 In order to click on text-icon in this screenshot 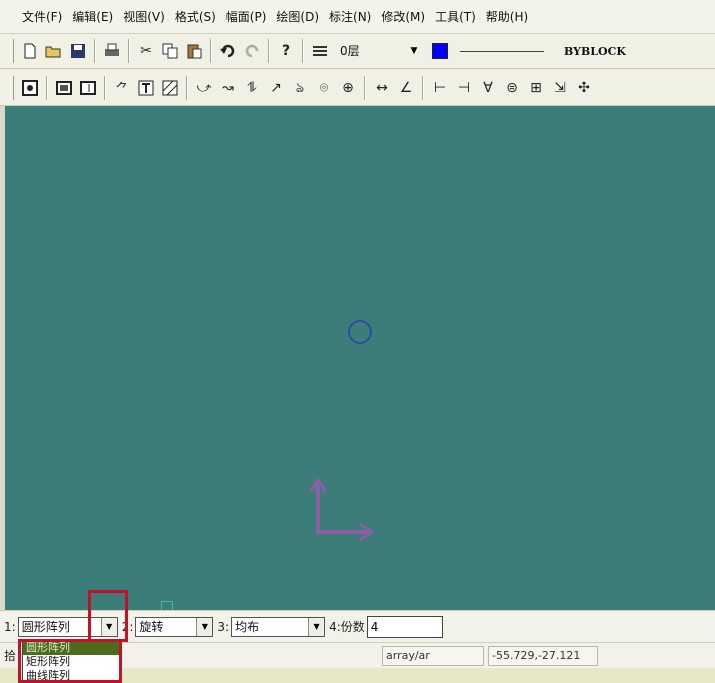, I will do `click(146, 88)`.